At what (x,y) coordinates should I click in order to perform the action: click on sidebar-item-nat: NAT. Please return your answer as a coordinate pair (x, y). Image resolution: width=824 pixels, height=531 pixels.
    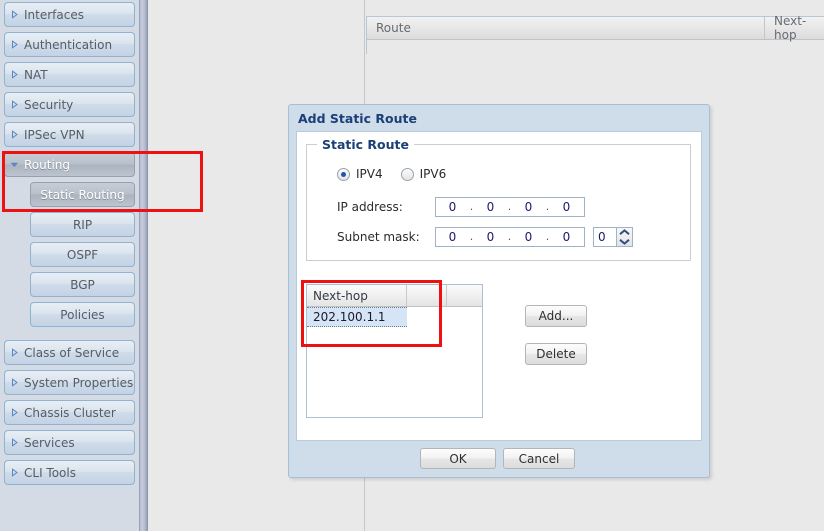
    Looking at the image, I should click on (69, 74).